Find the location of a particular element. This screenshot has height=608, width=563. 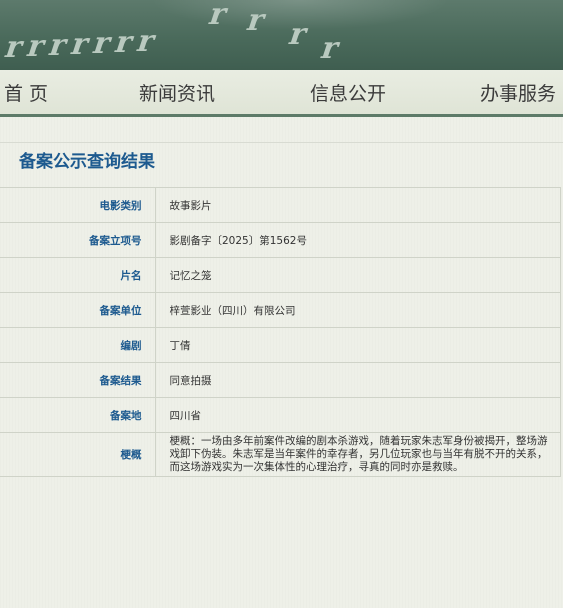

page-title: 备案公示查询结果 is located at coordinates (87, 162).